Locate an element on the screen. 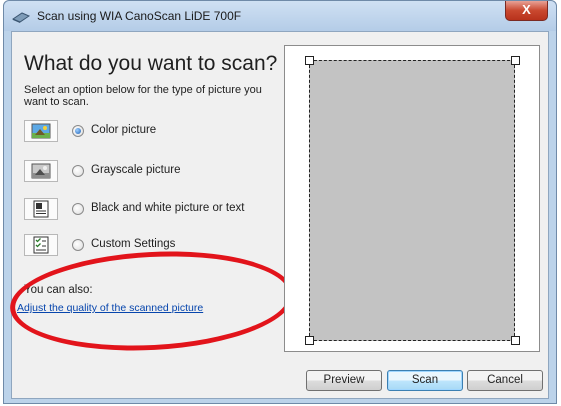 This screenshot has height=406, width=561. color-picture-label: Color picture is located at coordinates (123, 130).